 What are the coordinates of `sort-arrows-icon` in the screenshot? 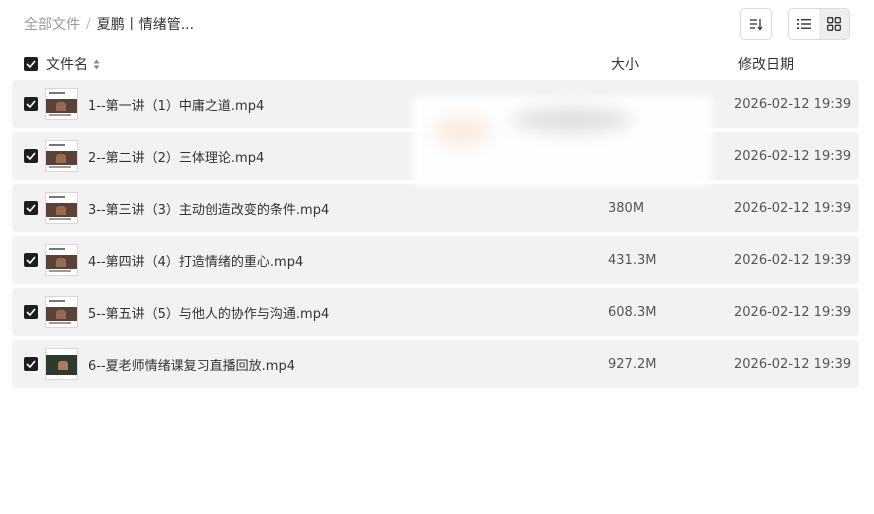 It's located at (96, 64).